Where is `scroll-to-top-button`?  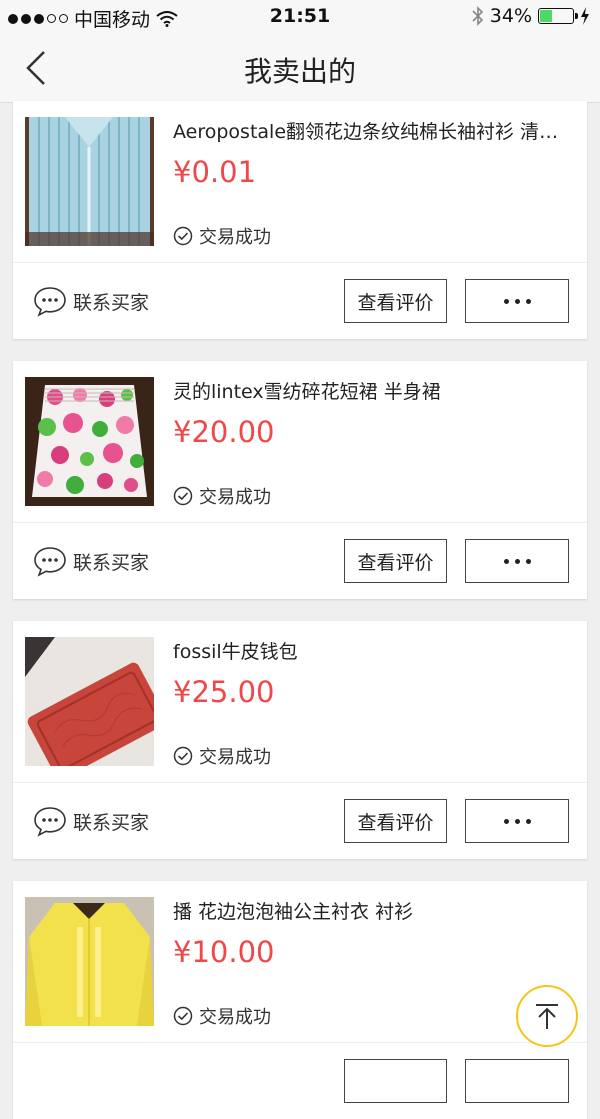
scroll-to-top-button is located at coordinates (547, 1016).